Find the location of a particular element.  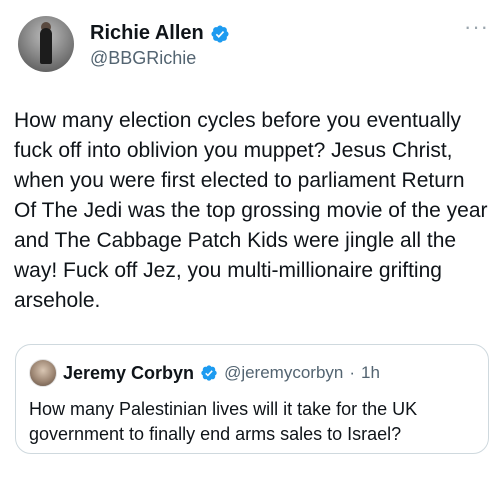

tweet-header: Richie Allen @BBGRichie ··· is located at coordinates (253, 46).